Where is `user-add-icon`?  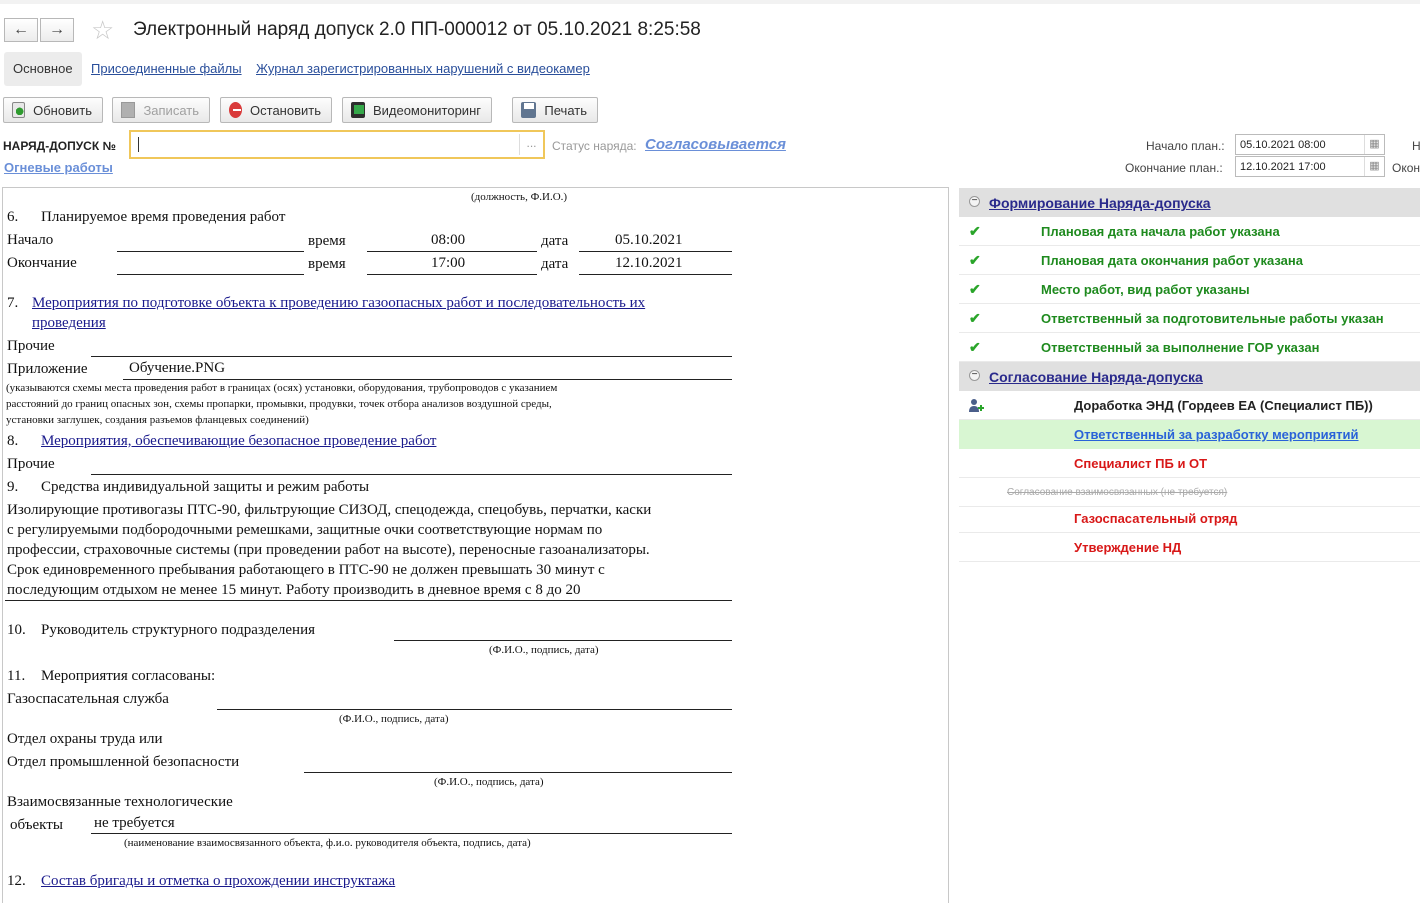 user-add-icon is located at coordinates (976, 405).